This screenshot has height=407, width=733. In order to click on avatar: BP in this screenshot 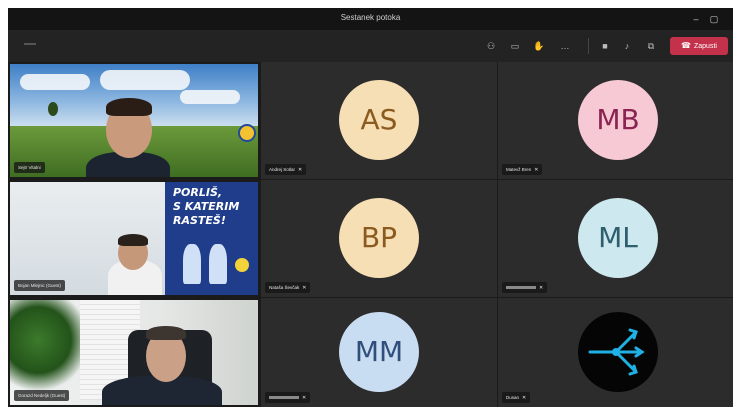, I will do `click(379, 238)`.